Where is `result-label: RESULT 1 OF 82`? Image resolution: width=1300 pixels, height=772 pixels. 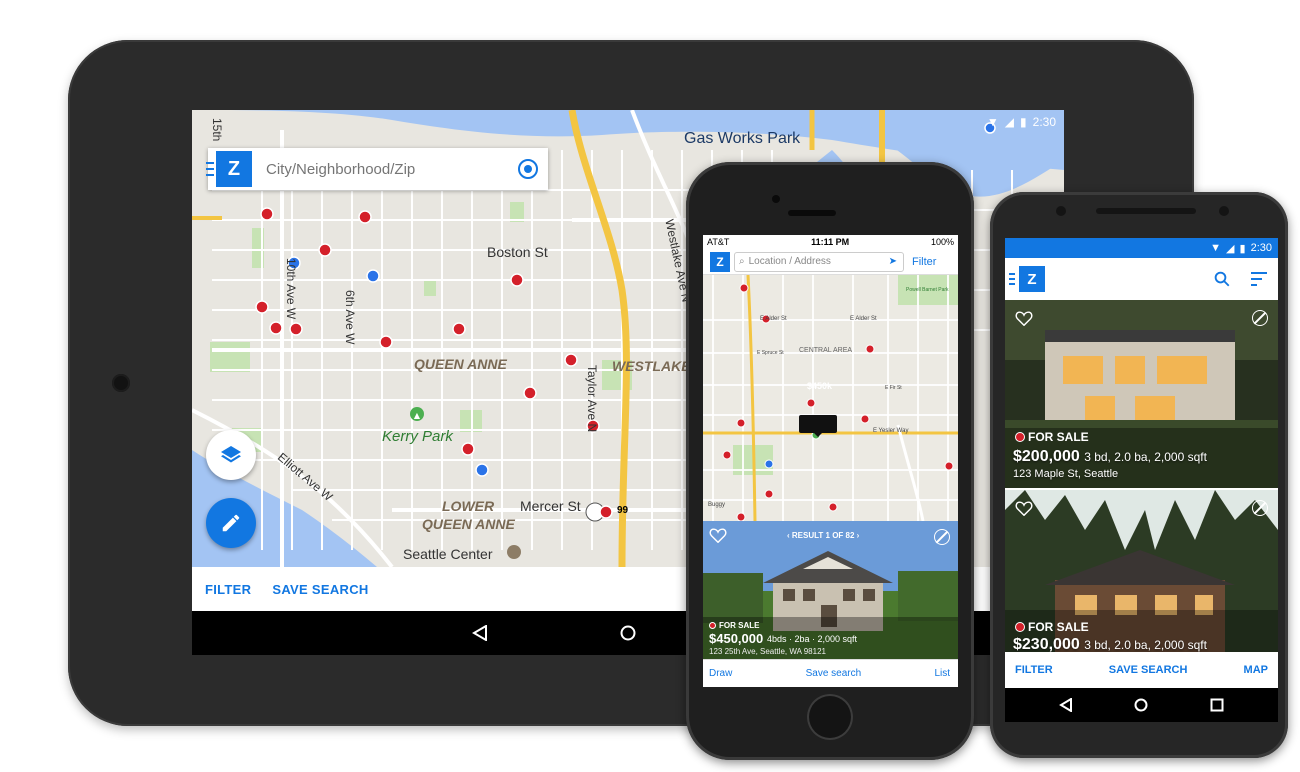 result-label: RESULT 1 OF 82 is located at coordinates (823, 535).